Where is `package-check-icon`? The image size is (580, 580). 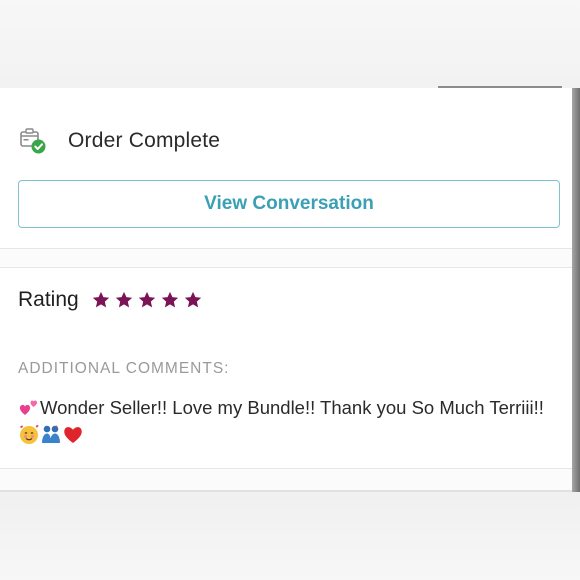 package-check-icon is located at coordinates (33, 141).